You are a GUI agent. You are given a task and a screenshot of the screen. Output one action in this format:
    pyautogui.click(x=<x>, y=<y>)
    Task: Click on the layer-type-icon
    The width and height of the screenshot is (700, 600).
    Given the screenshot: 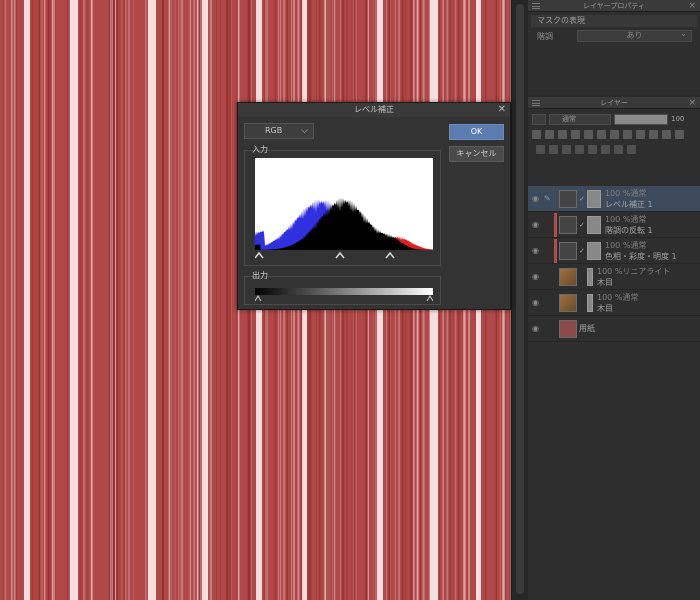 What is the action you would take?
    pyautogui.click(x=539, y=119)
    